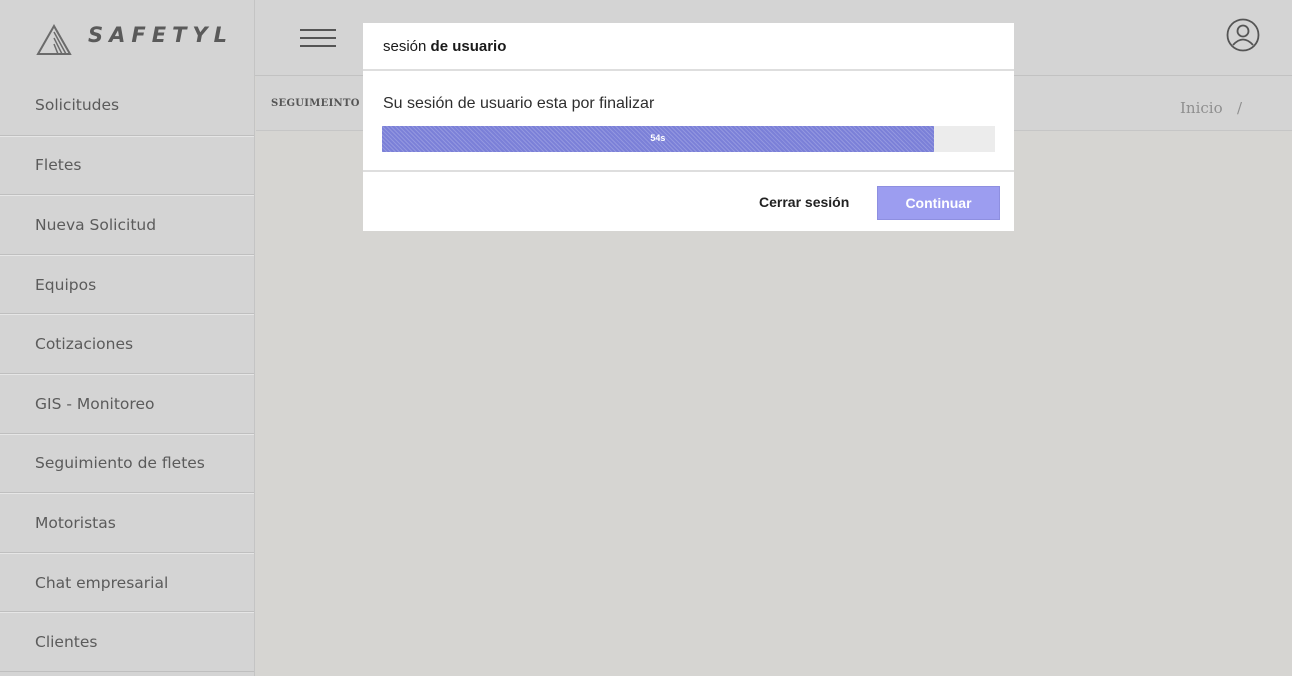 The height and width of the screenshot is (676, 1292). What do you see at coordinates (127, 523) in the screenshot?
I see `sidebar-item-motoristas: Motoristas` at bounding box center [127, 523].